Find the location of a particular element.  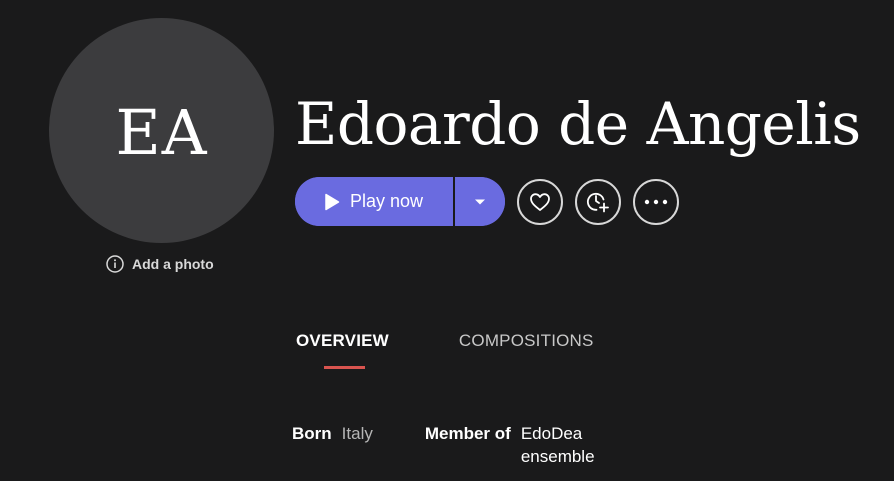

more-options-button is located at coordinates (656, 201).